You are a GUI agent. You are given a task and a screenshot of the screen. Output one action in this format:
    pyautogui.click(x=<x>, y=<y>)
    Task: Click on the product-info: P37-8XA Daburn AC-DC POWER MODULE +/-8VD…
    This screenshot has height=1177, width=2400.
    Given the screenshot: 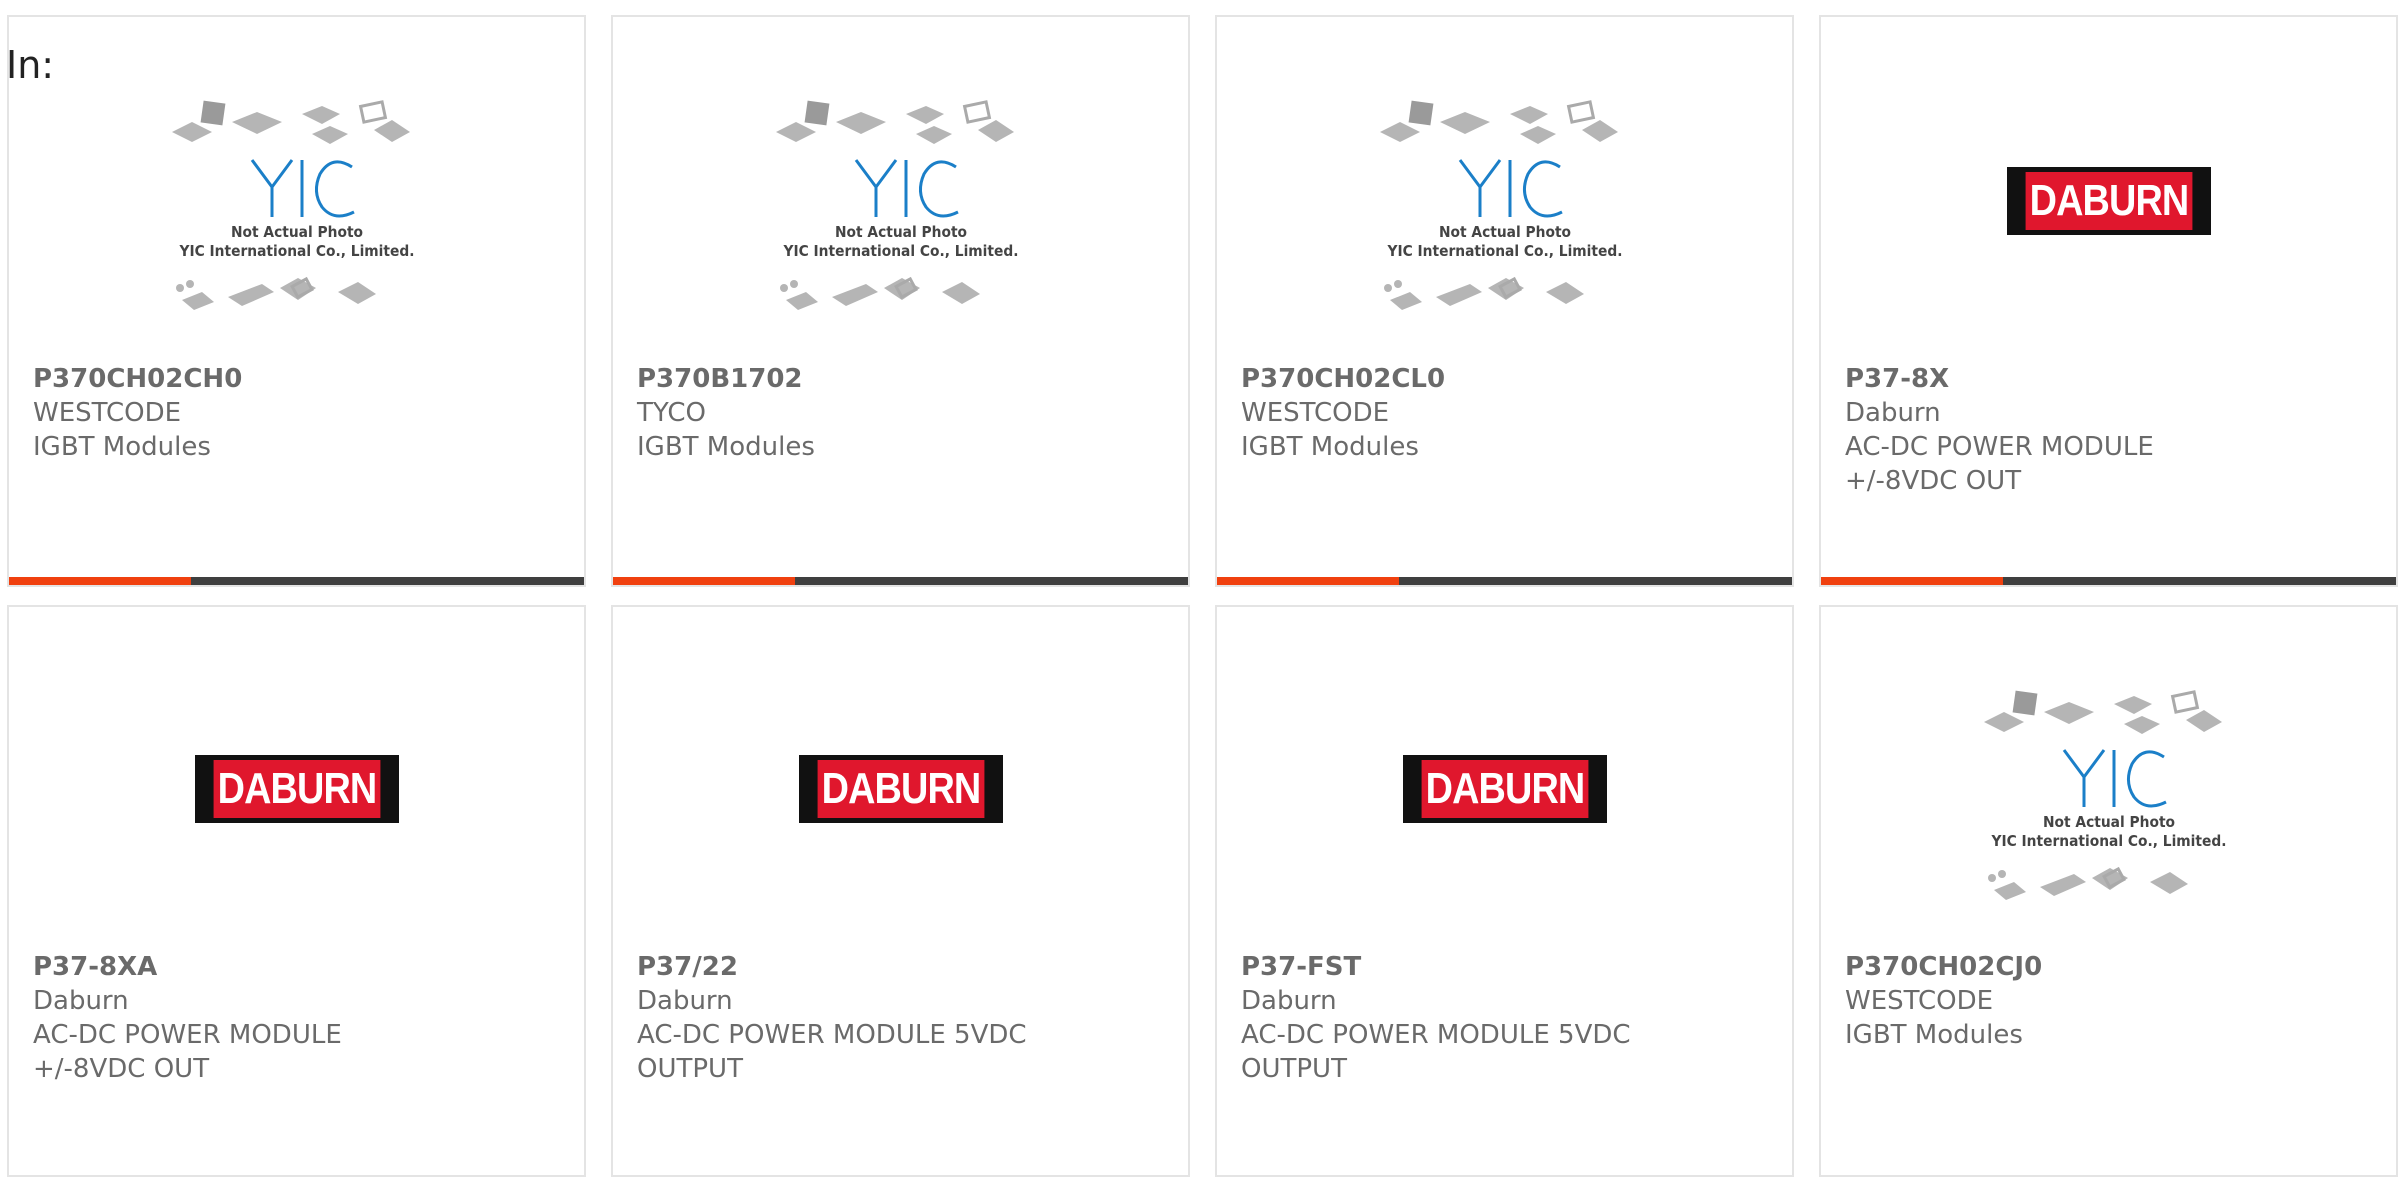 What is the action you would take?
    pyautogui.click(x=296, y=1018)
    